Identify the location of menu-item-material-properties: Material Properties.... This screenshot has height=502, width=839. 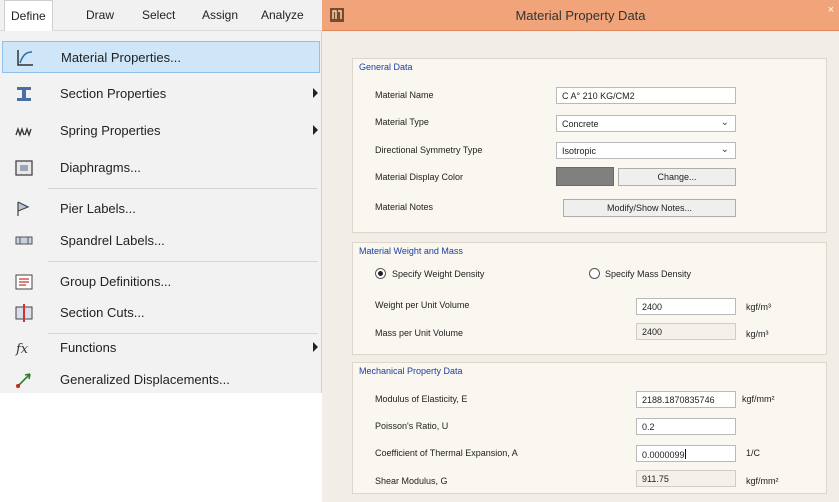
(161, 57).